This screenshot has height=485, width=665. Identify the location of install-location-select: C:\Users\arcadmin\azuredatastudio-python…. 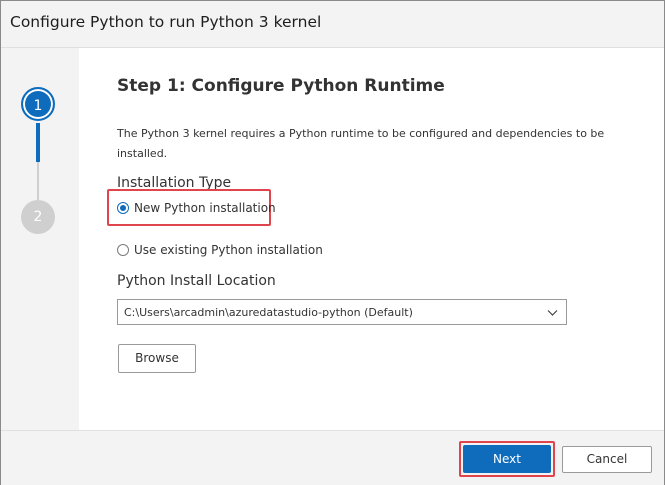
(342, 312).